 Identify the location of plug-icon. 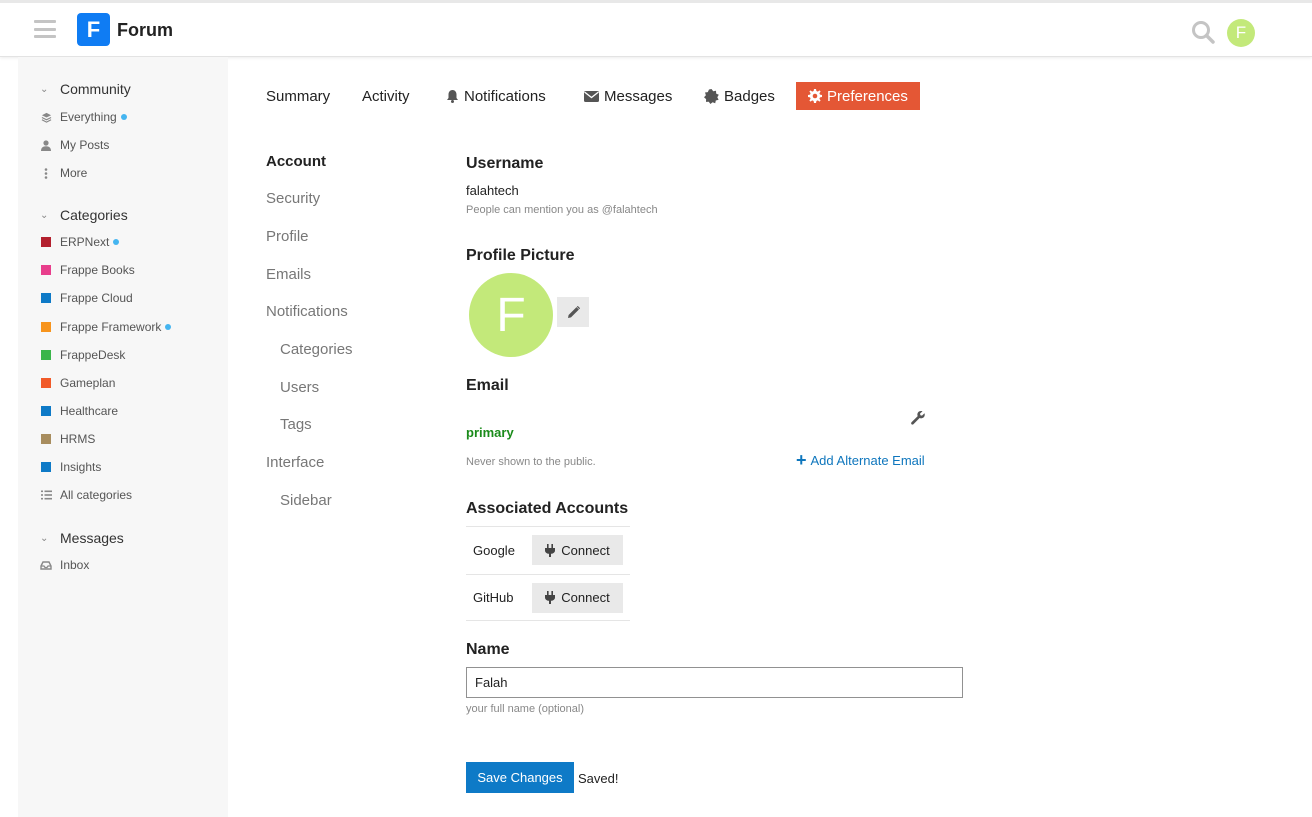
(550, 550).